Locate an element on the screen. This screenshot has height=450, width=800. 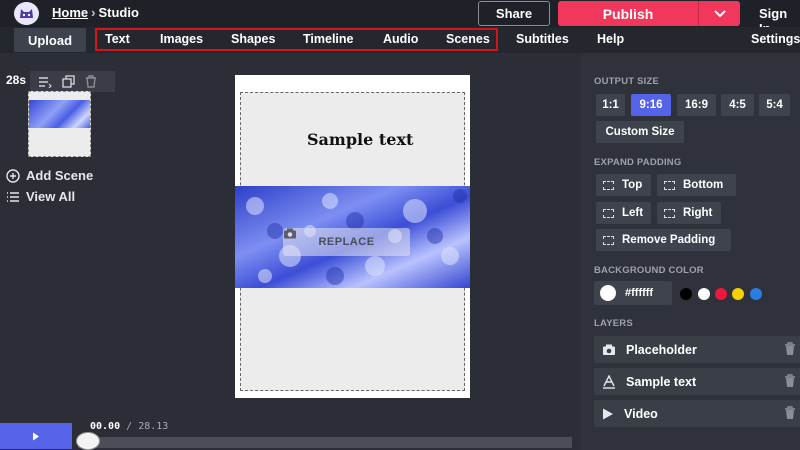
padding-bottom-label: Bottom is located at coordinates (703, 185).